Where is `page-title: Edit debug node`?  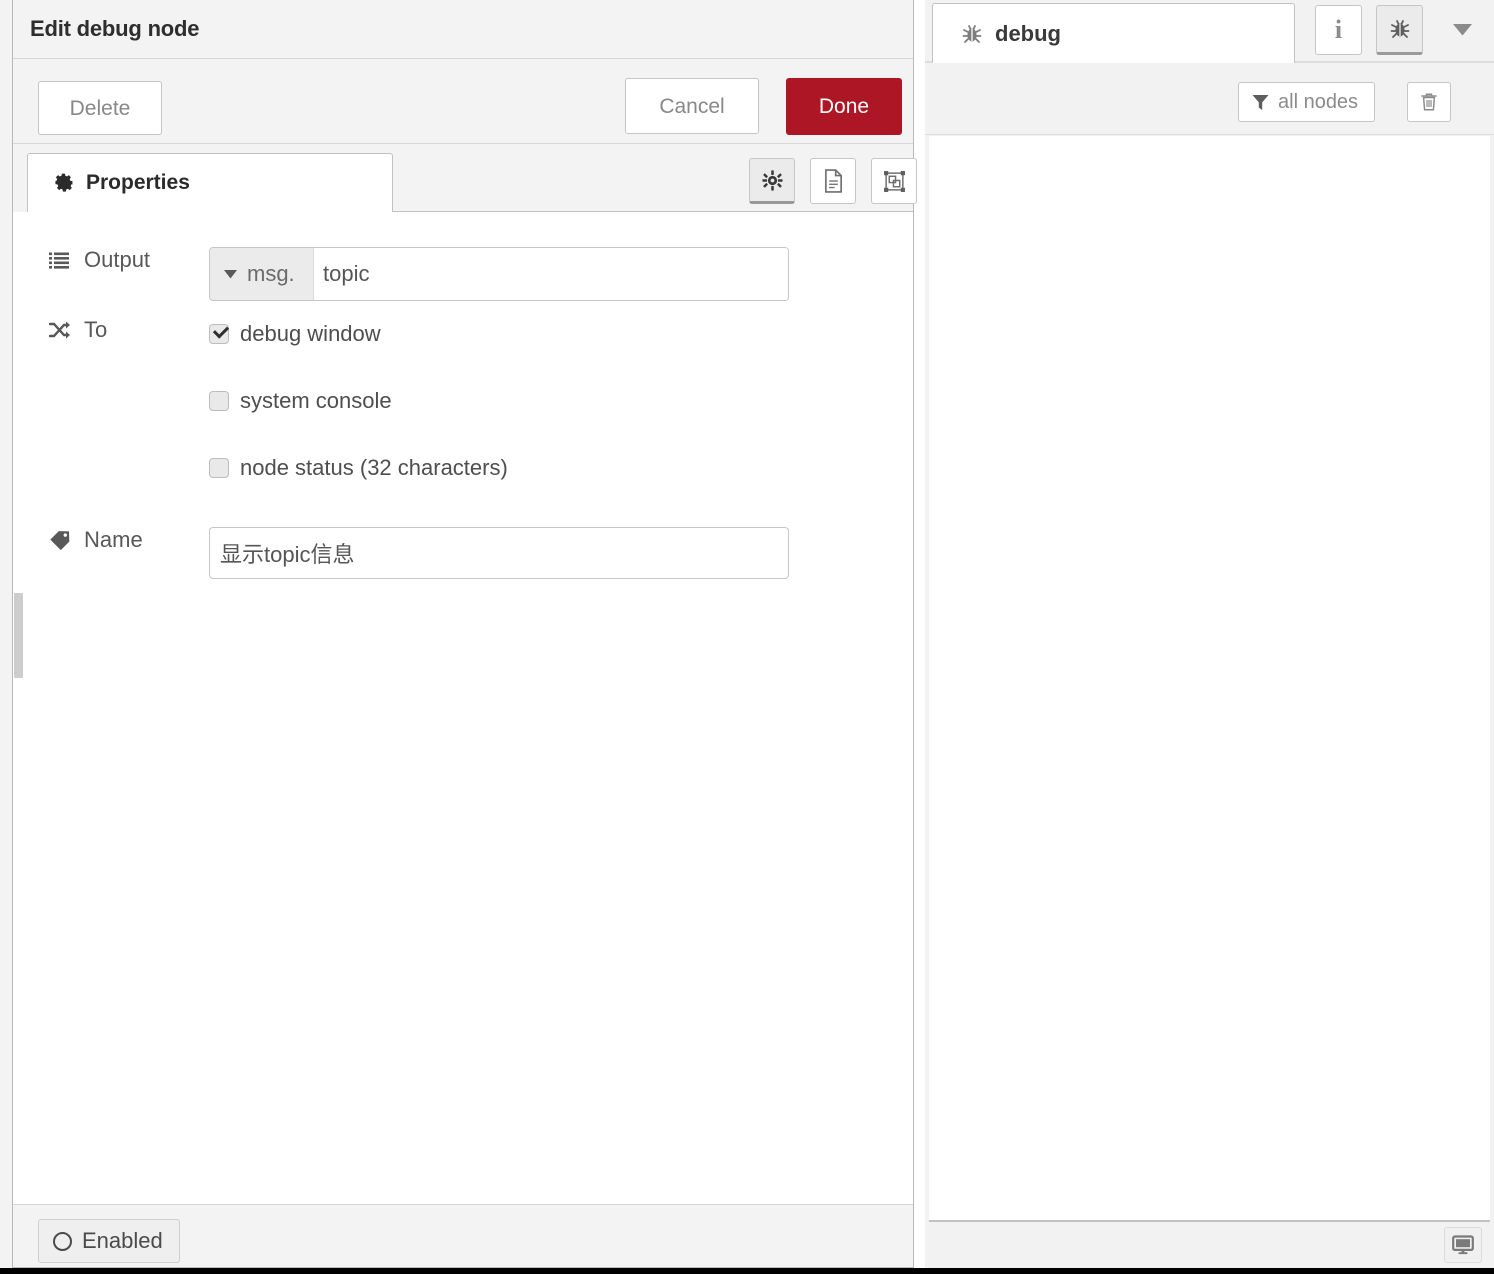 page-title: Edit debug node is located at coordinates (115, 28).